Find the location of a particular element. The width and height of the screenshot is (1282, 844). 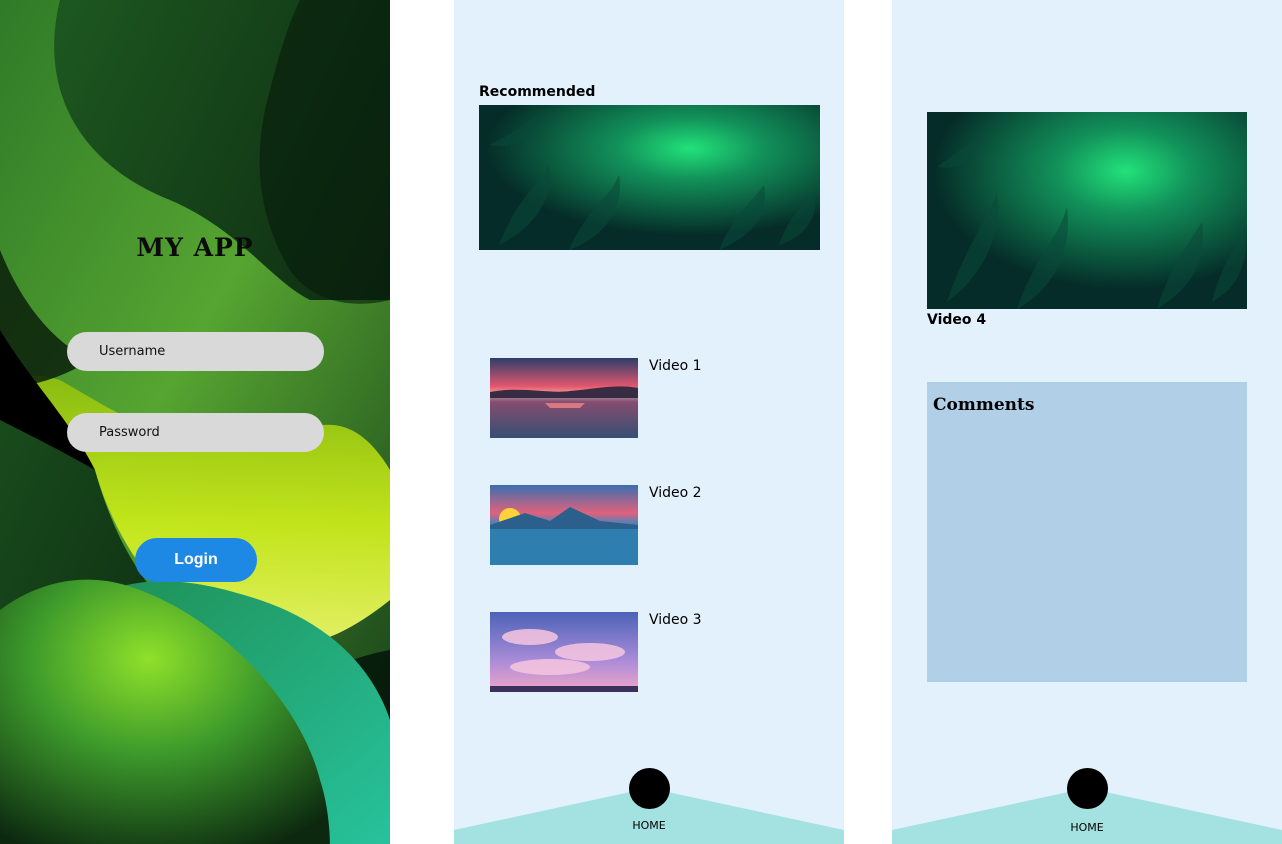

login-button: Login is located at coordinates (196, 560).